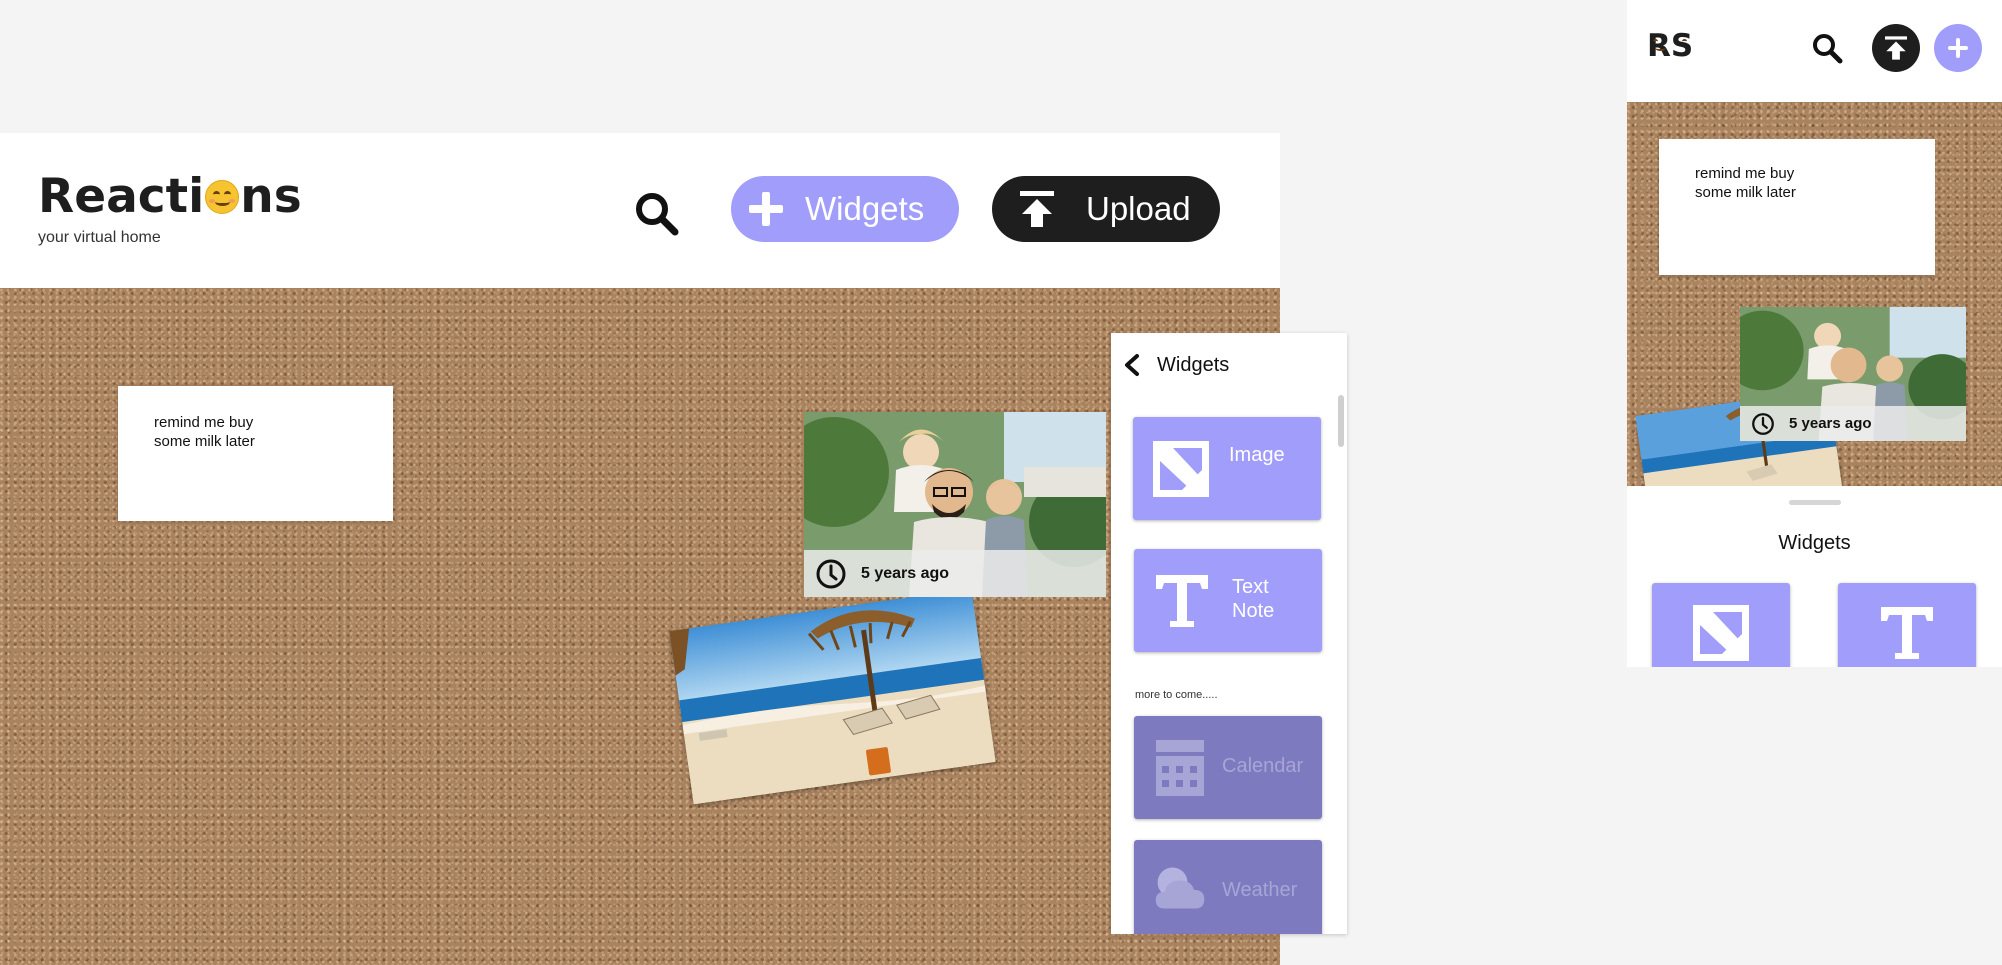  Describe the element at coordinates (1263, 766) in the screenshot. I see `widget-calendar-label: Calendar` at that location.